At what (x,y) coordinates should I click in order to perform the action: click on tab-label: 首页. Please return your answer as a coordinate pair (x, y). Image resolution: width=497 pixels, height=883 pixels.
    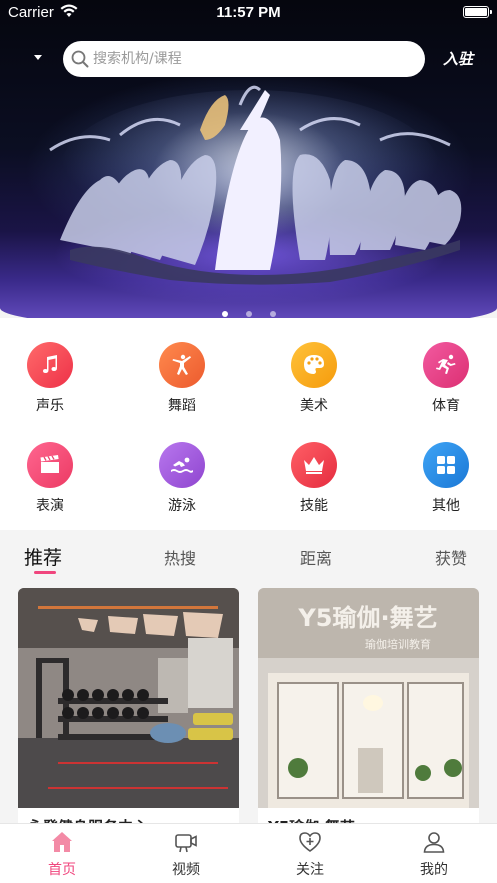
    Looking at the image, I should click on (62, 870).